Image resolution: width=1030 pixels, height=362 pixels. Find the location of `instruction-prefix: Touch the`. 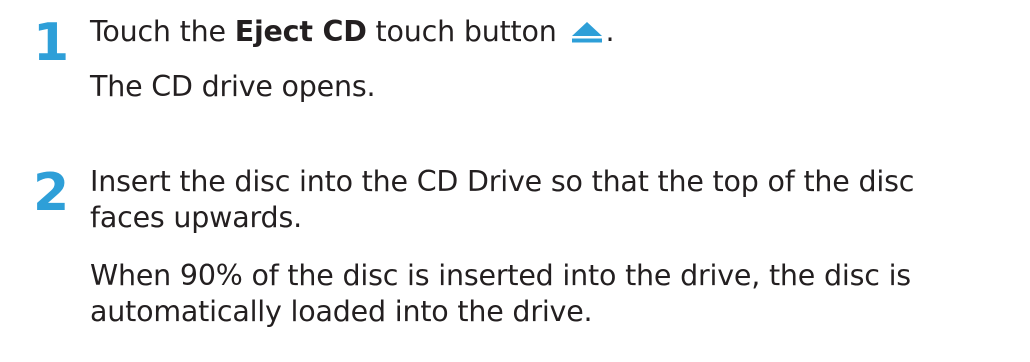

instruction-prefix: Touch the is located at coordinates (162, 31).